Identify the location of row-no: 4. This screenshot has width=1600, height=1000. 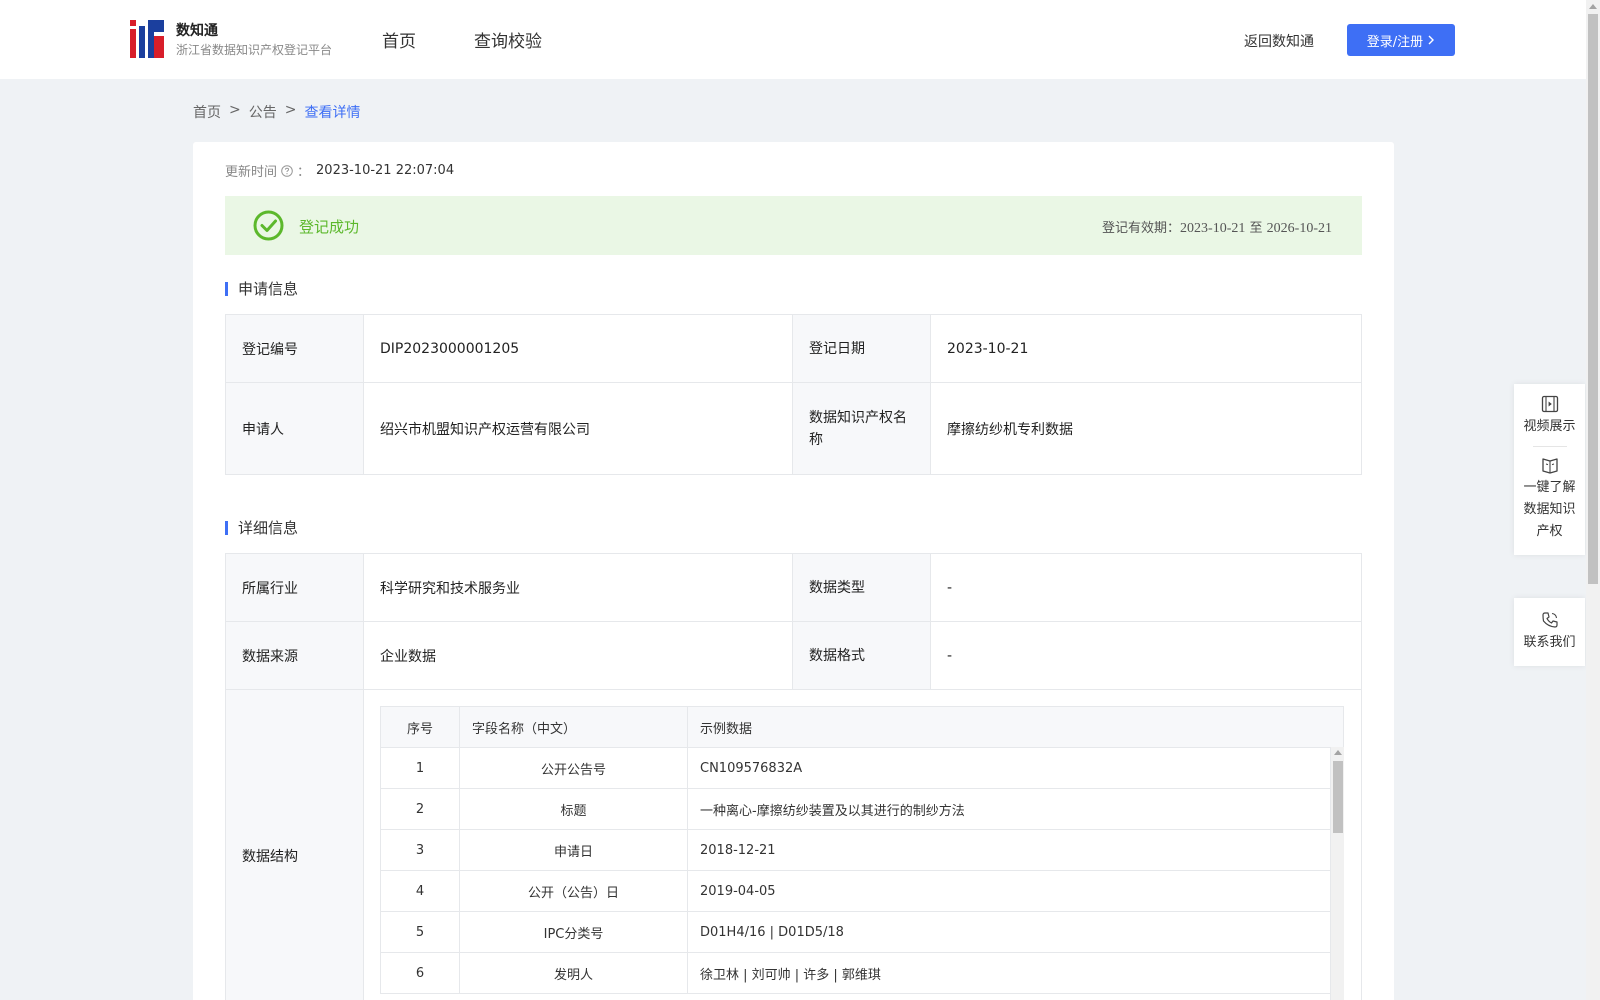
(420, 891).